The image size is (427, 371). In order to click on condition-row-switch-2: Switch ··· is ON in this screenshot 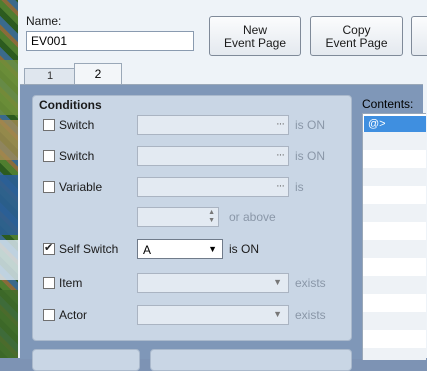, I will do `click(192, 157)`.